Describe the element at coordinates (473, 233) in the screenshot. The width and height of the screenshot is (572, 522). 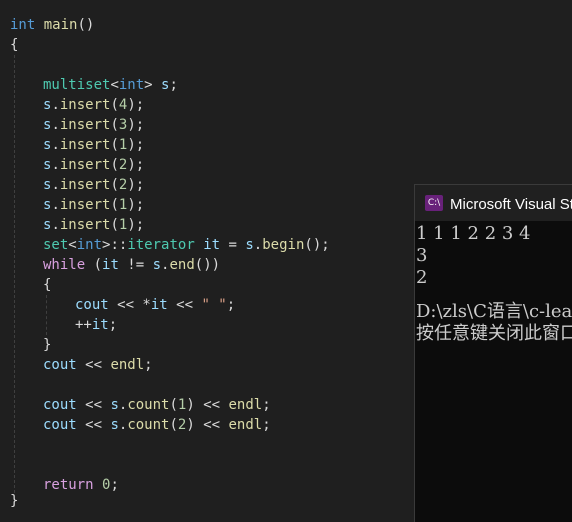
I see `console-output-line: 1 1 1 2 2 3 4` at that location.